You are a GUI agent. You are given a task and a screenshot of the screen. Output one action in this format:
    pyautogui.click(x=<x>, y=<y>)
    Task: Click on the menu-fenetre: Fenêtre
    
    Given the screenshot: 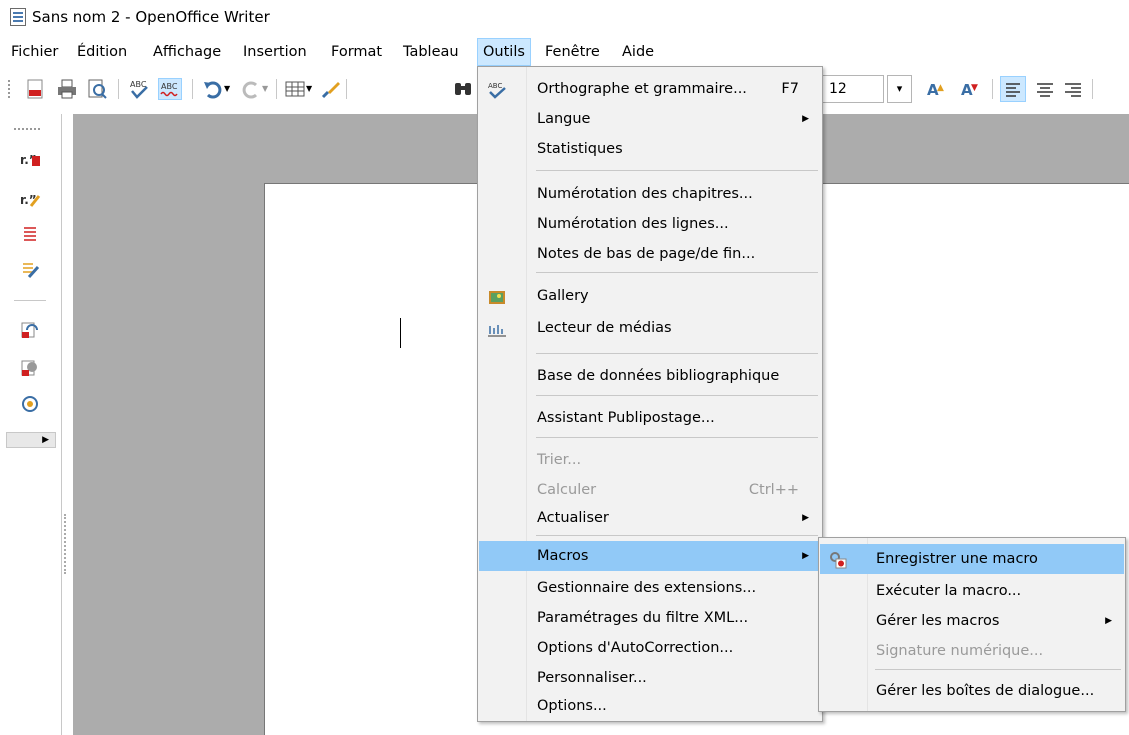 What is the action you would take?
    pyautogui.click(x=572, y=52)
    